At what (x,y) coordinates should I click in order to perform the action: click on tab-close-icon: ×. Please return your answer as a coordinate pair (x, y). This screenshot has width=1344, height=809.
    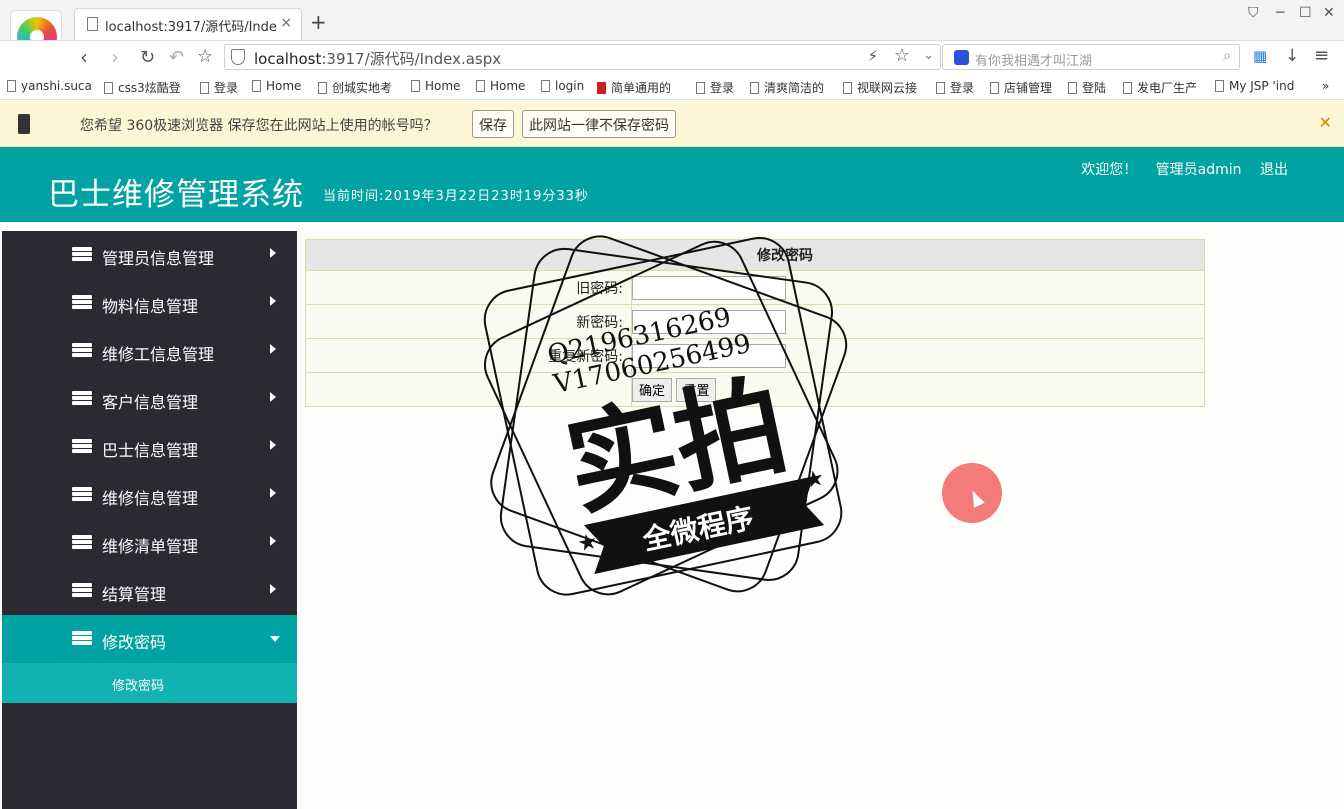
    Looking at the image, I should click on (286, 23).